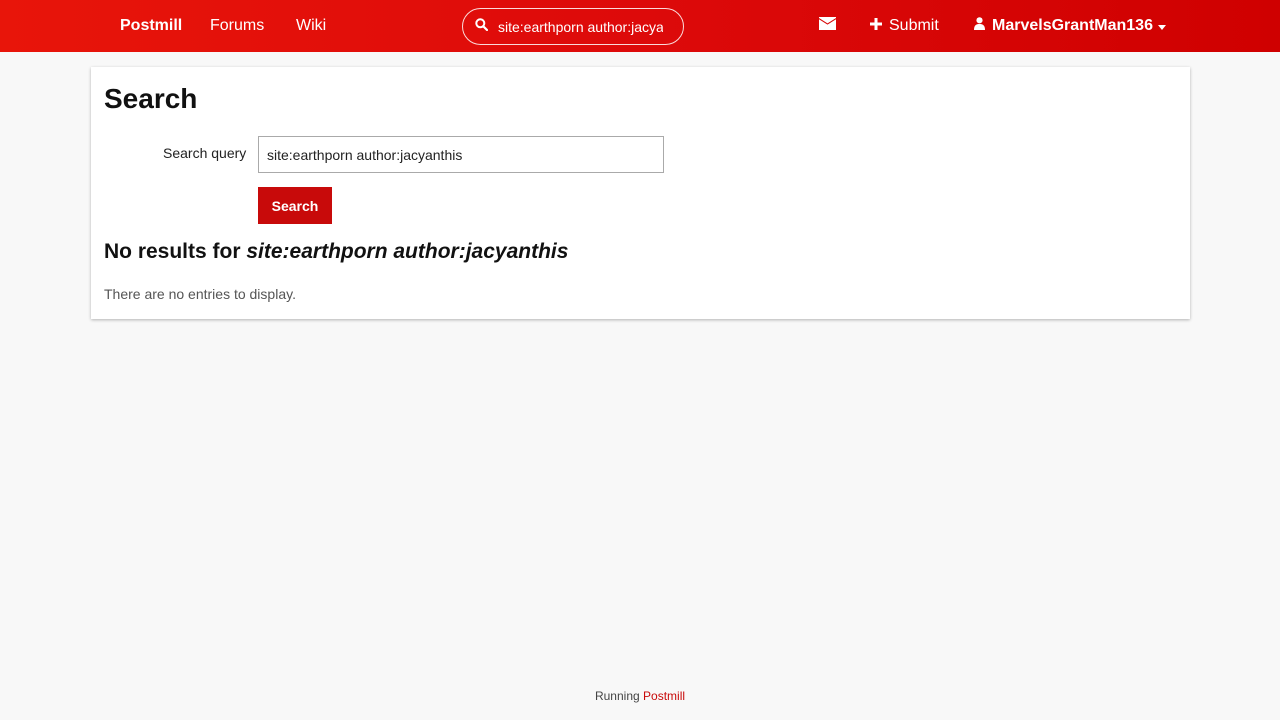  Describe the element at coordinates (482, 26) in the screenshot. I see `search-icon` at that location.